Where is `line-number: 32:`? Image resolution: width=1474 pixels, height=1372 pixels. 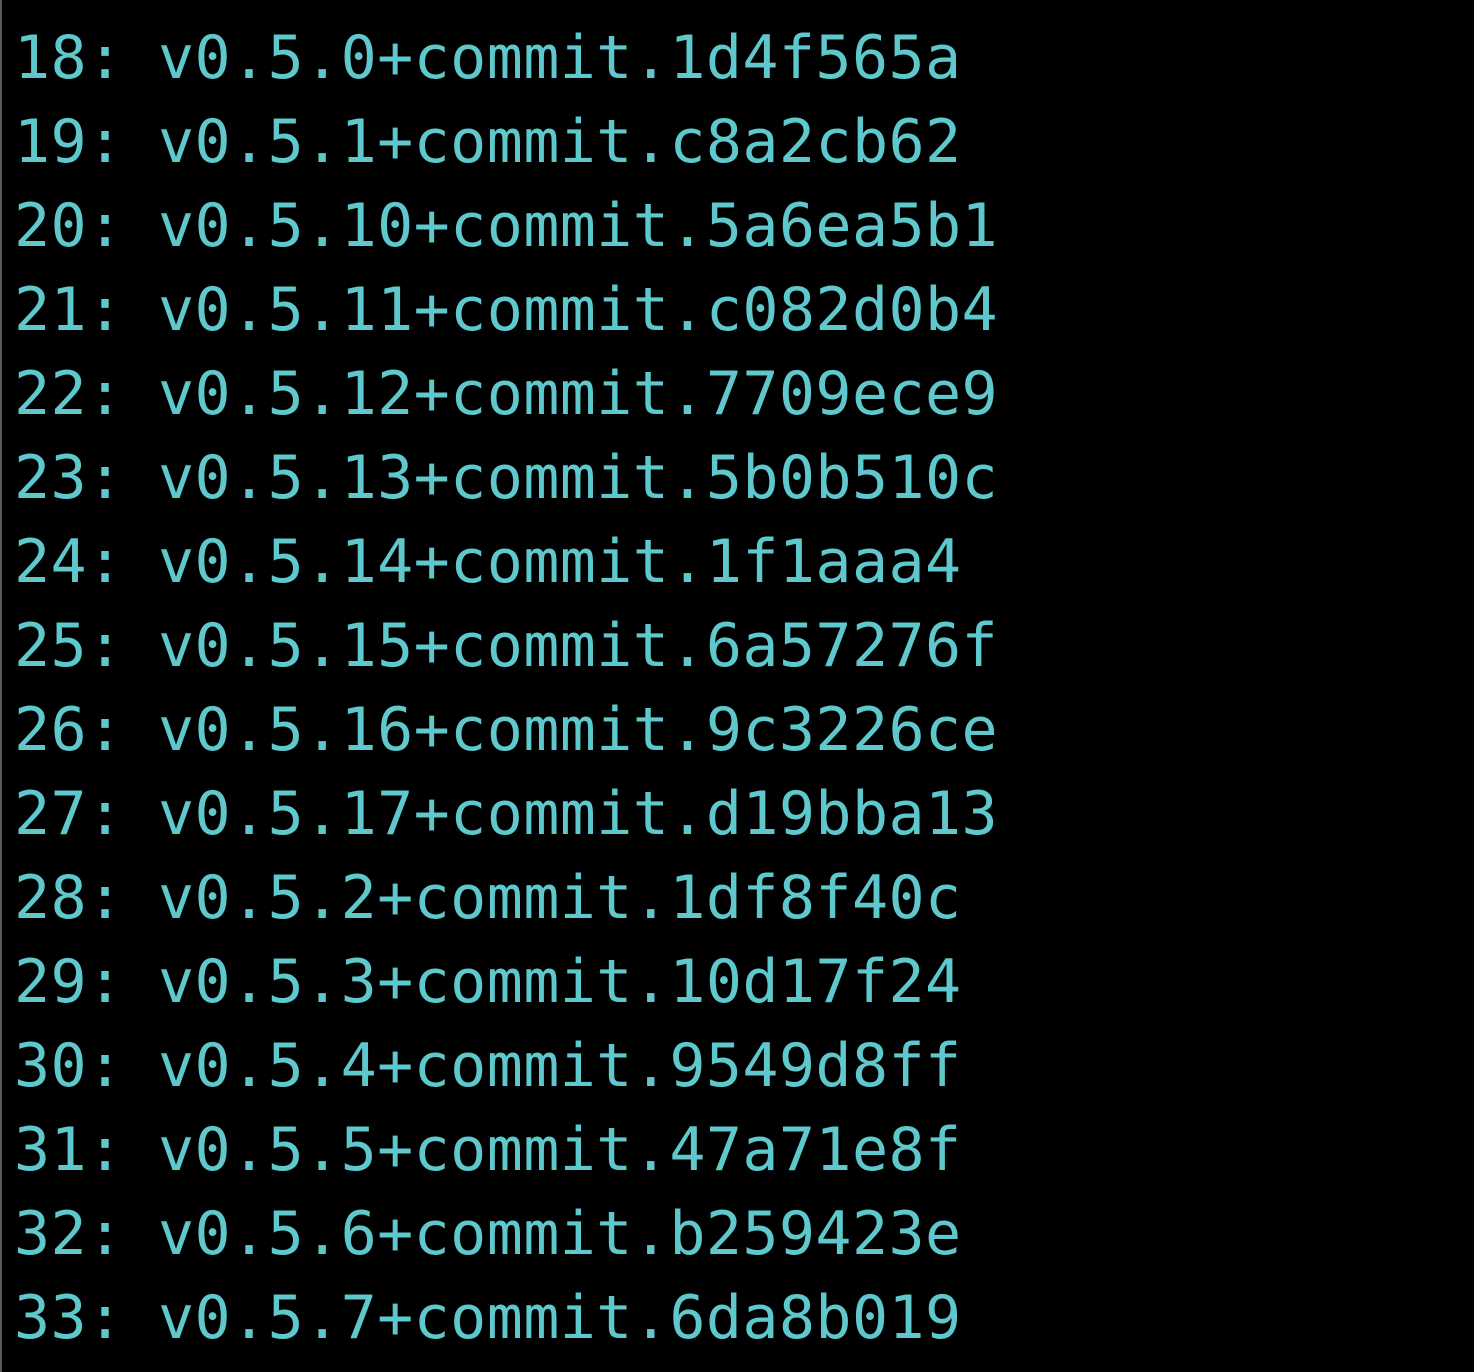 line-number: 32: is located at coordinates (69, 1234).